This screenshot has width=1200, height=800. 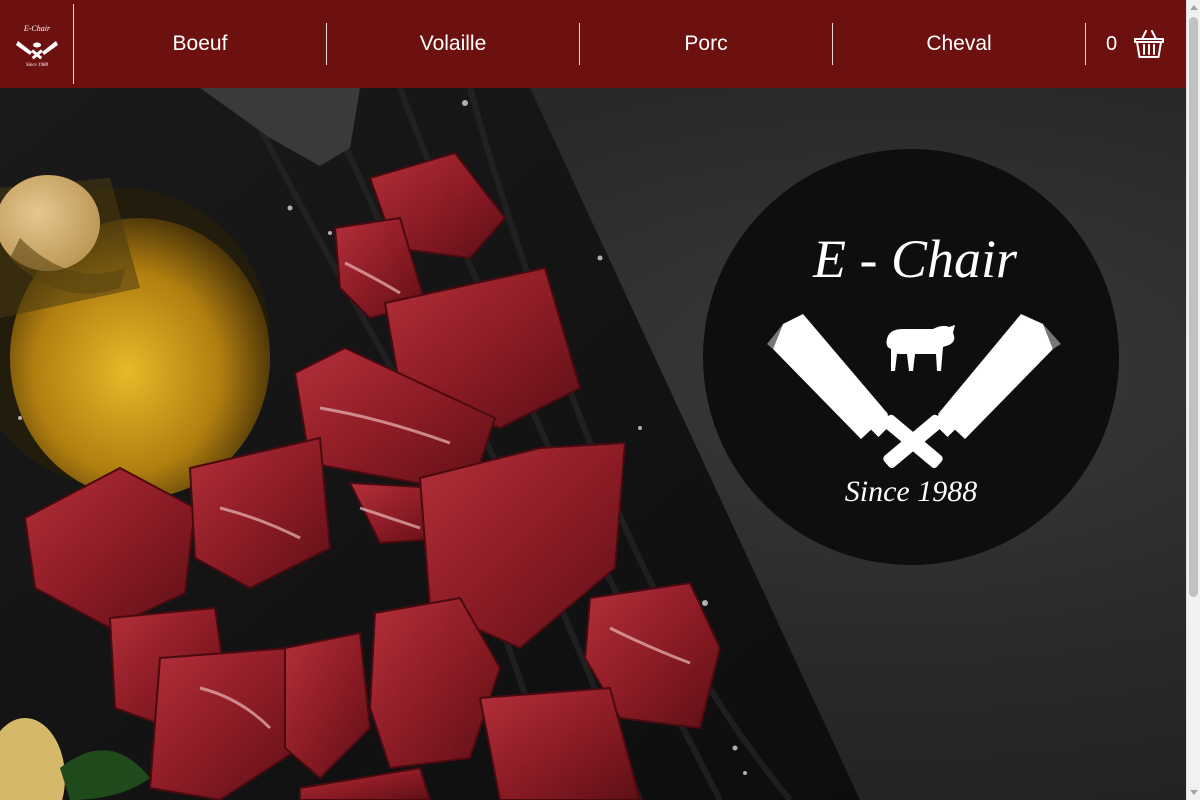 What do you see at coordinates (1149, 44) in the screenshot?
I see `basket-icon` at bounding box center [1149, 44].